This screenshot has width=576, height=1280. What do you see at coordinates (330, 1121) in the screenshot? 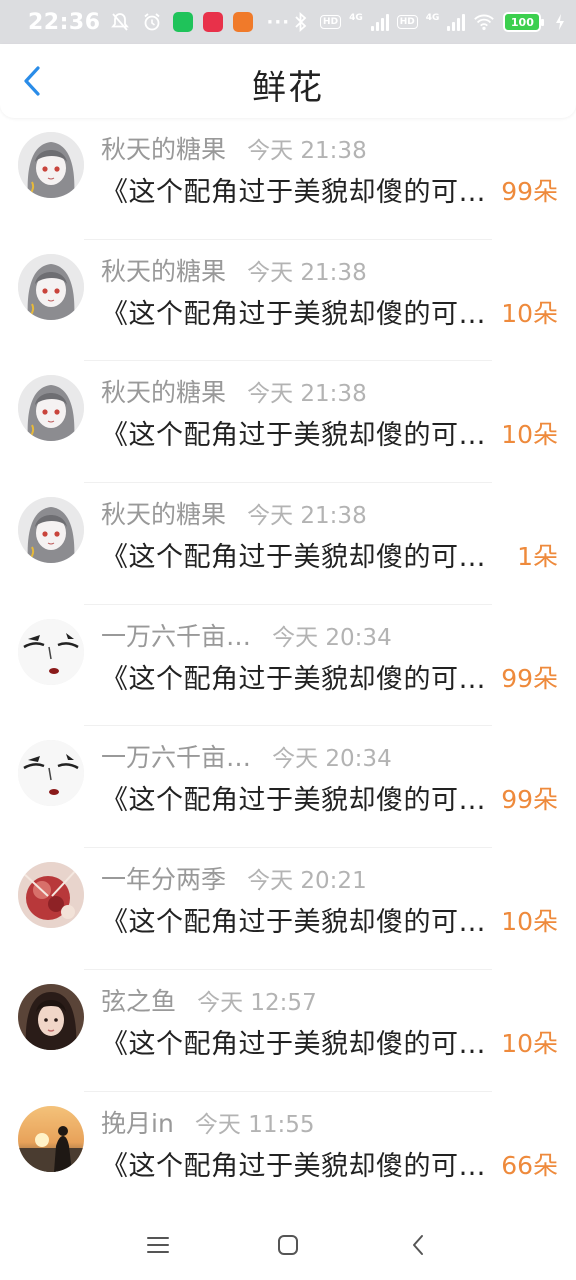
I see `message-meta: 挽月in 今天 11:55` at bounding box center [330, 1121].